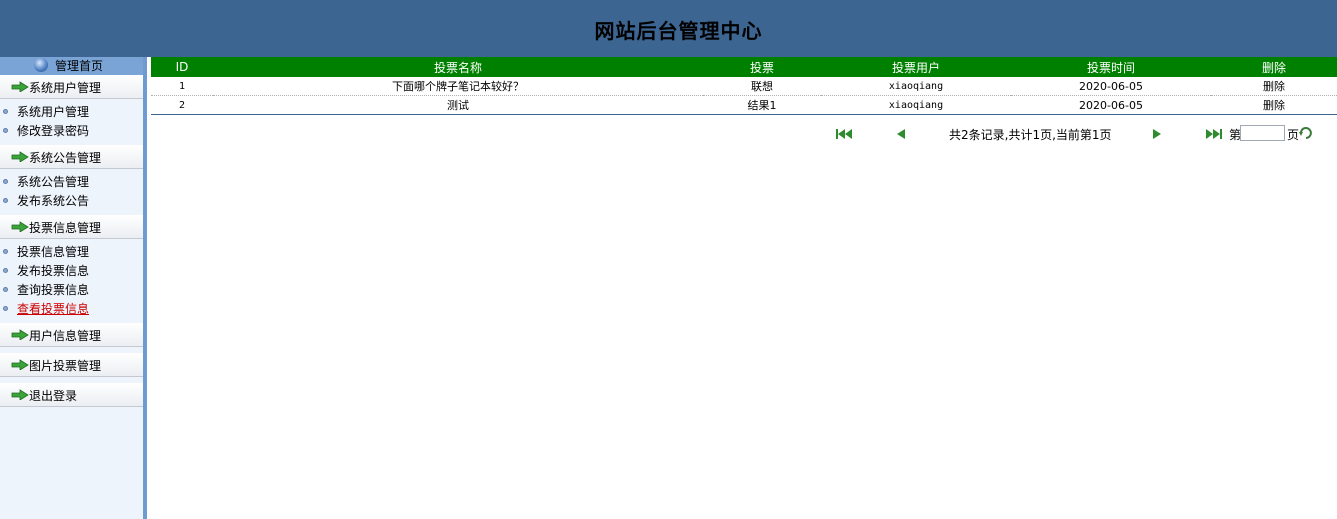 The width and height of the screenshot is (1337, 519). I want to click on table-row: 2 测试 结果1 xiaoqiang 2020-06-05 删除, so click(744, 105).